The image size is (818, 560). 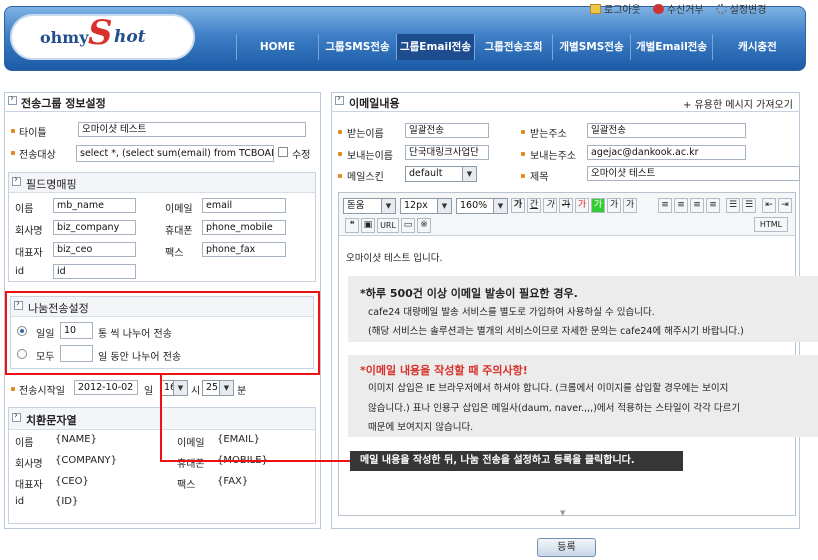 I want to click on align-justify-icon: ≡, so click(x=713, y=205).